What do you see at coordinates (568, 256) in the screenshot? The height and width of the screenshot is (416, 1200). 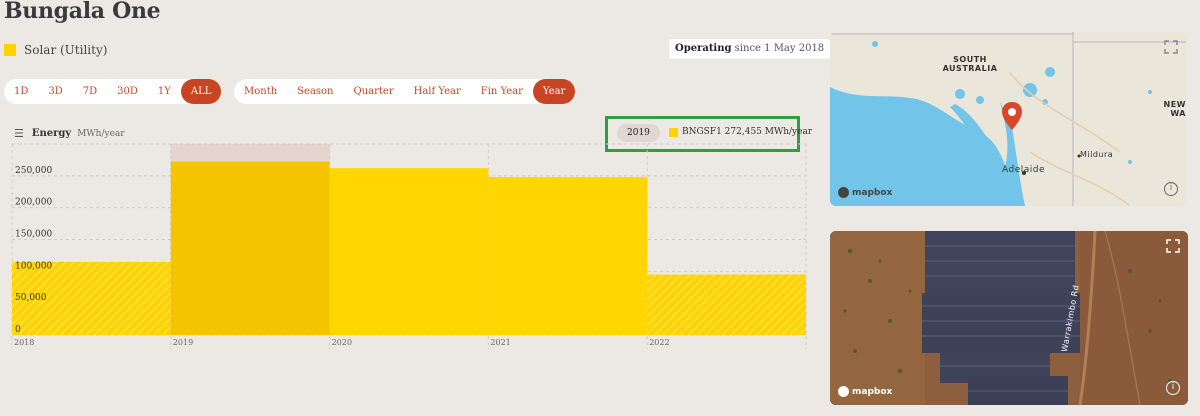 I see `bar-2021` at bounding box center [568, 256].